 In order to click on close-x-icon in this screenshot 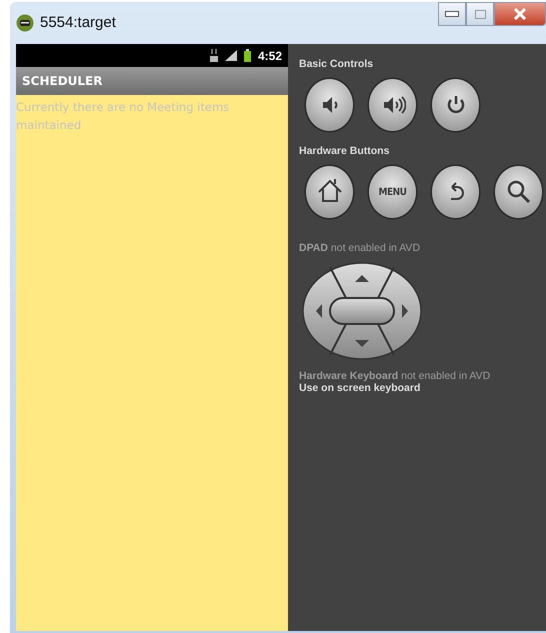, I will do `click(520, 14)`.